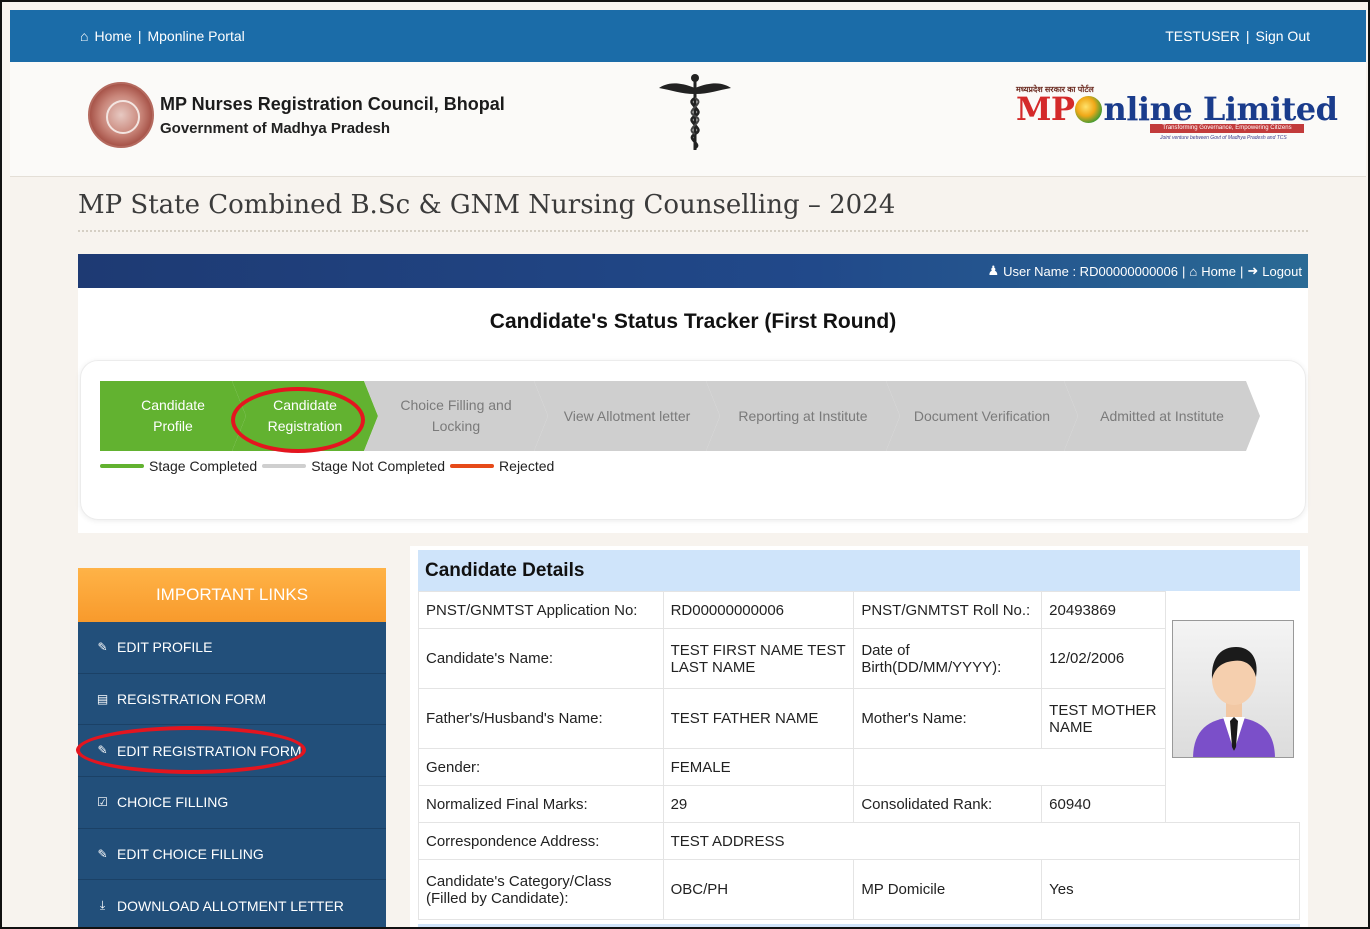 The image size is (1370, 929). I want to click on label-cell: Mother's Name:, so click(948, 718).